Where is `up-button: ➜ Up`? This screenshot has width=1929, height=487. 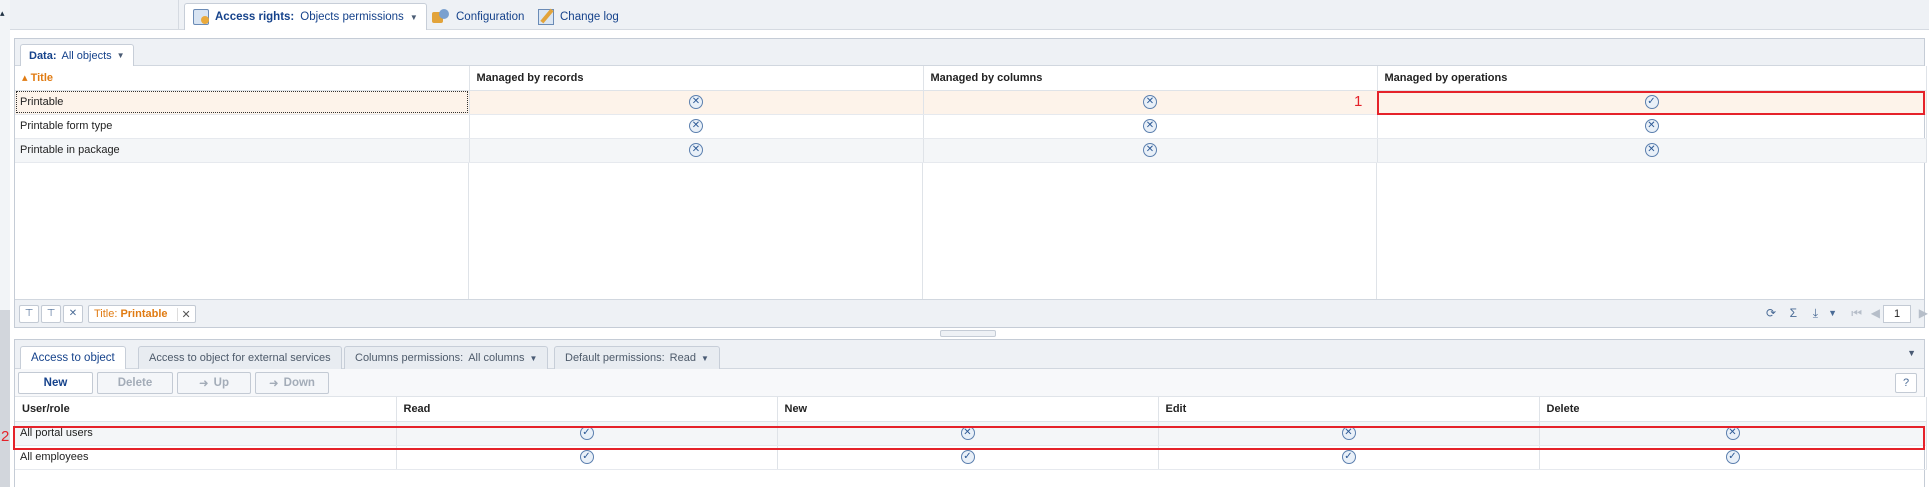
up-button: ➜ Up is located at coordinates (214, 383).